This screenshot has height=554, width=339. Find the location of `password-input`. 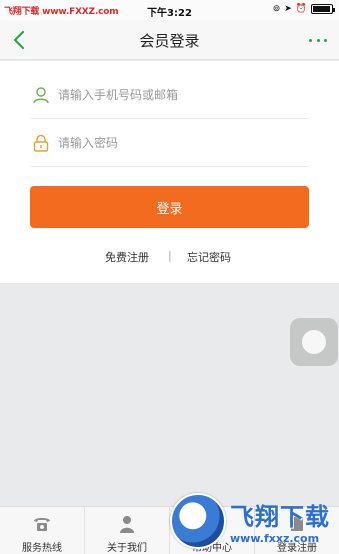

password-input is located at coordinates (183, 142).